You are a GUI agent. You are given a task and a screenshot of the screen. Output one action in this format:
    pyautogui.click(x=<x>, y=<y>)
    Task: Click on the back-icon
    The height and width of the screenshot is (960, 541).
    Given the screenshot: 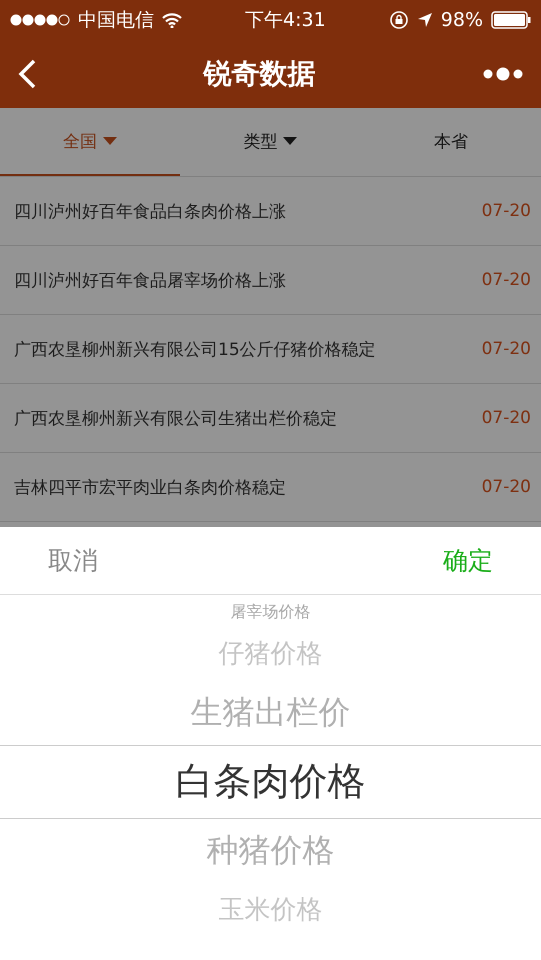 What is the action you would take?
    pyautogui.click(x=27, y=74)
    